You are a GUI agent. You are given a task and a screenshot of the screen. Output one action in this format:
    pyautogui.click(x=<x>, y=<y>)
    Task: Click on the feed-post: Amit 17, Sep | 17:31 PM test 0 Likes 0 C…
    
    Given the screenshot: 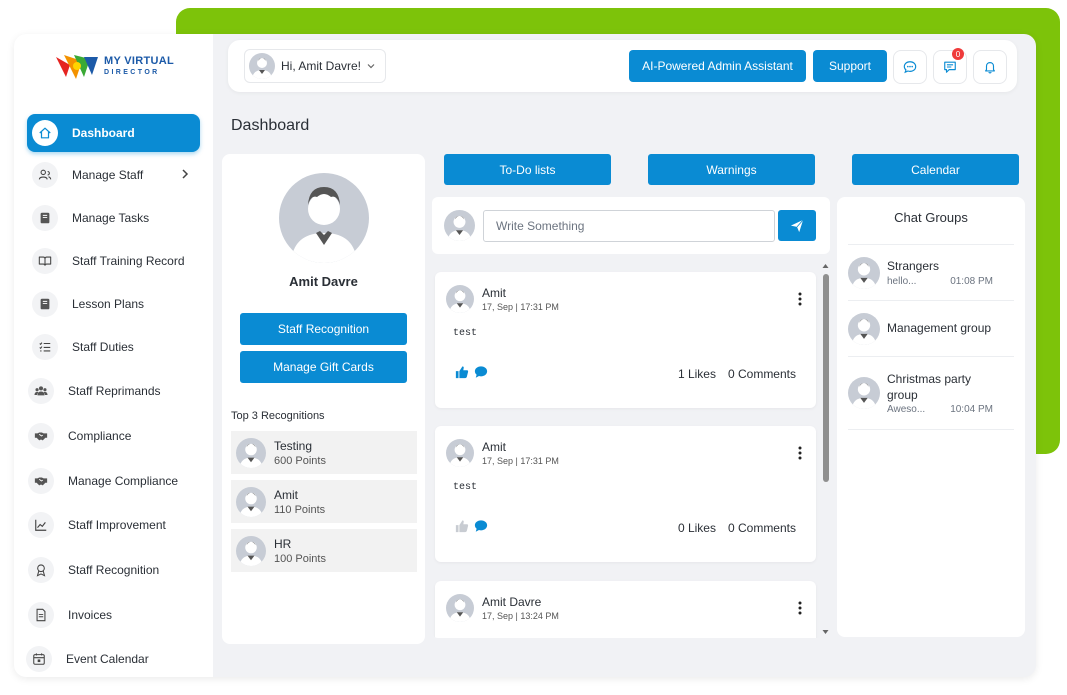 What is the action you would take?
    pyautogui.click(x=625, y=494)
    